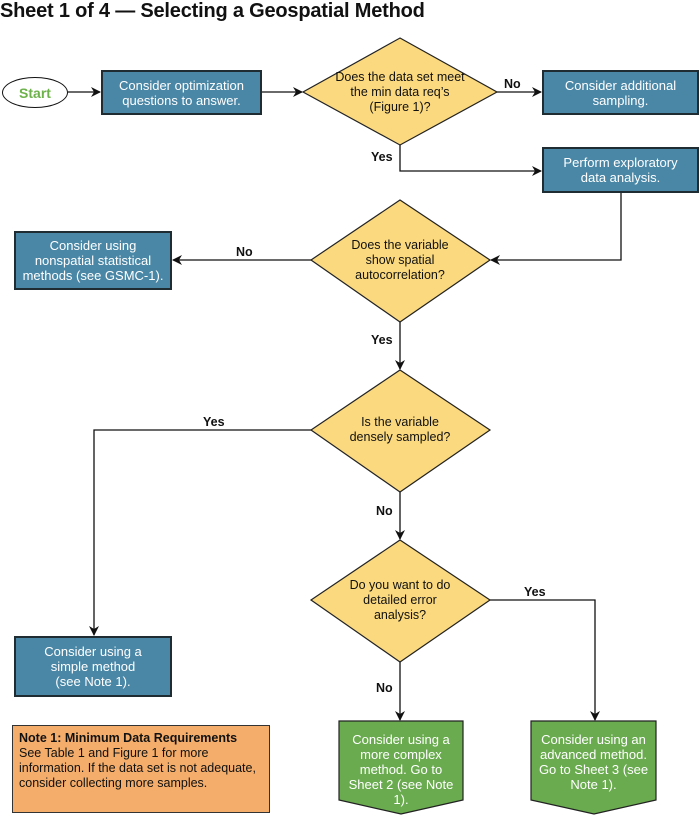 This screenshot has height=824, width=700. Describe the element at coordinates (382, 340) in the screenshot. I see `edge-label-autocorr-yes: Yes` at that location.